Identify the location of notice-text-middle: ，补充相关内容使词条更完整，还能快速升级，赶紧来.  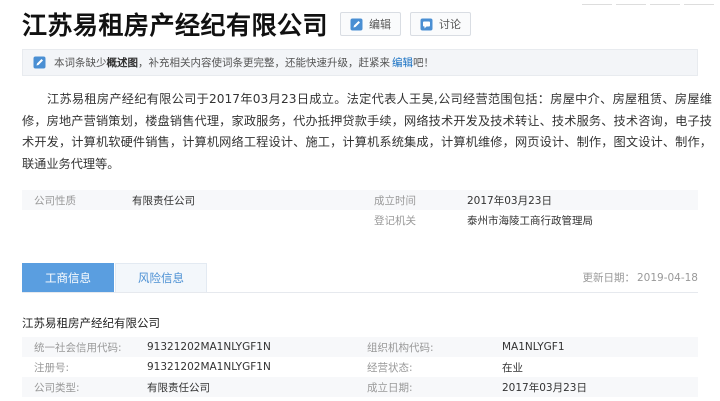
(264, 63).